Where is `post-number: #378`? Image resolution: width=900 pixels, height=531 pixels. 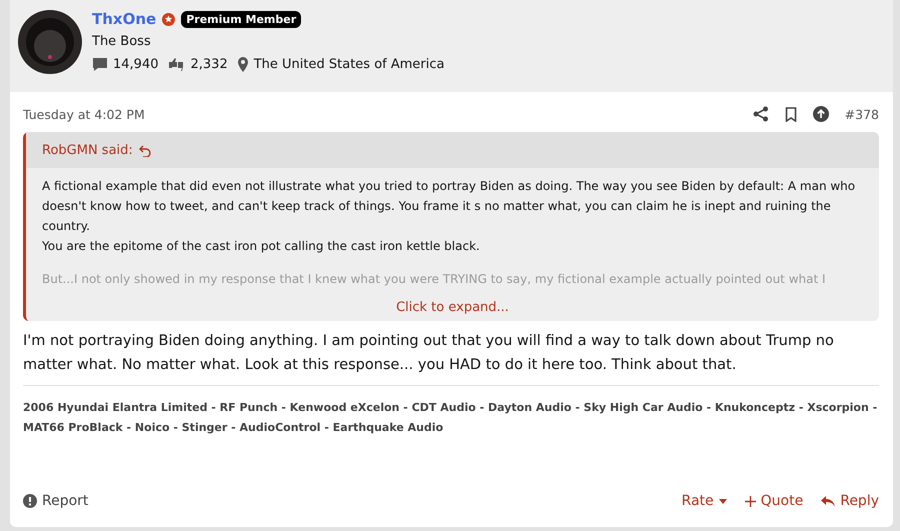 post-number: #378 is located at coordinates (861, 114).